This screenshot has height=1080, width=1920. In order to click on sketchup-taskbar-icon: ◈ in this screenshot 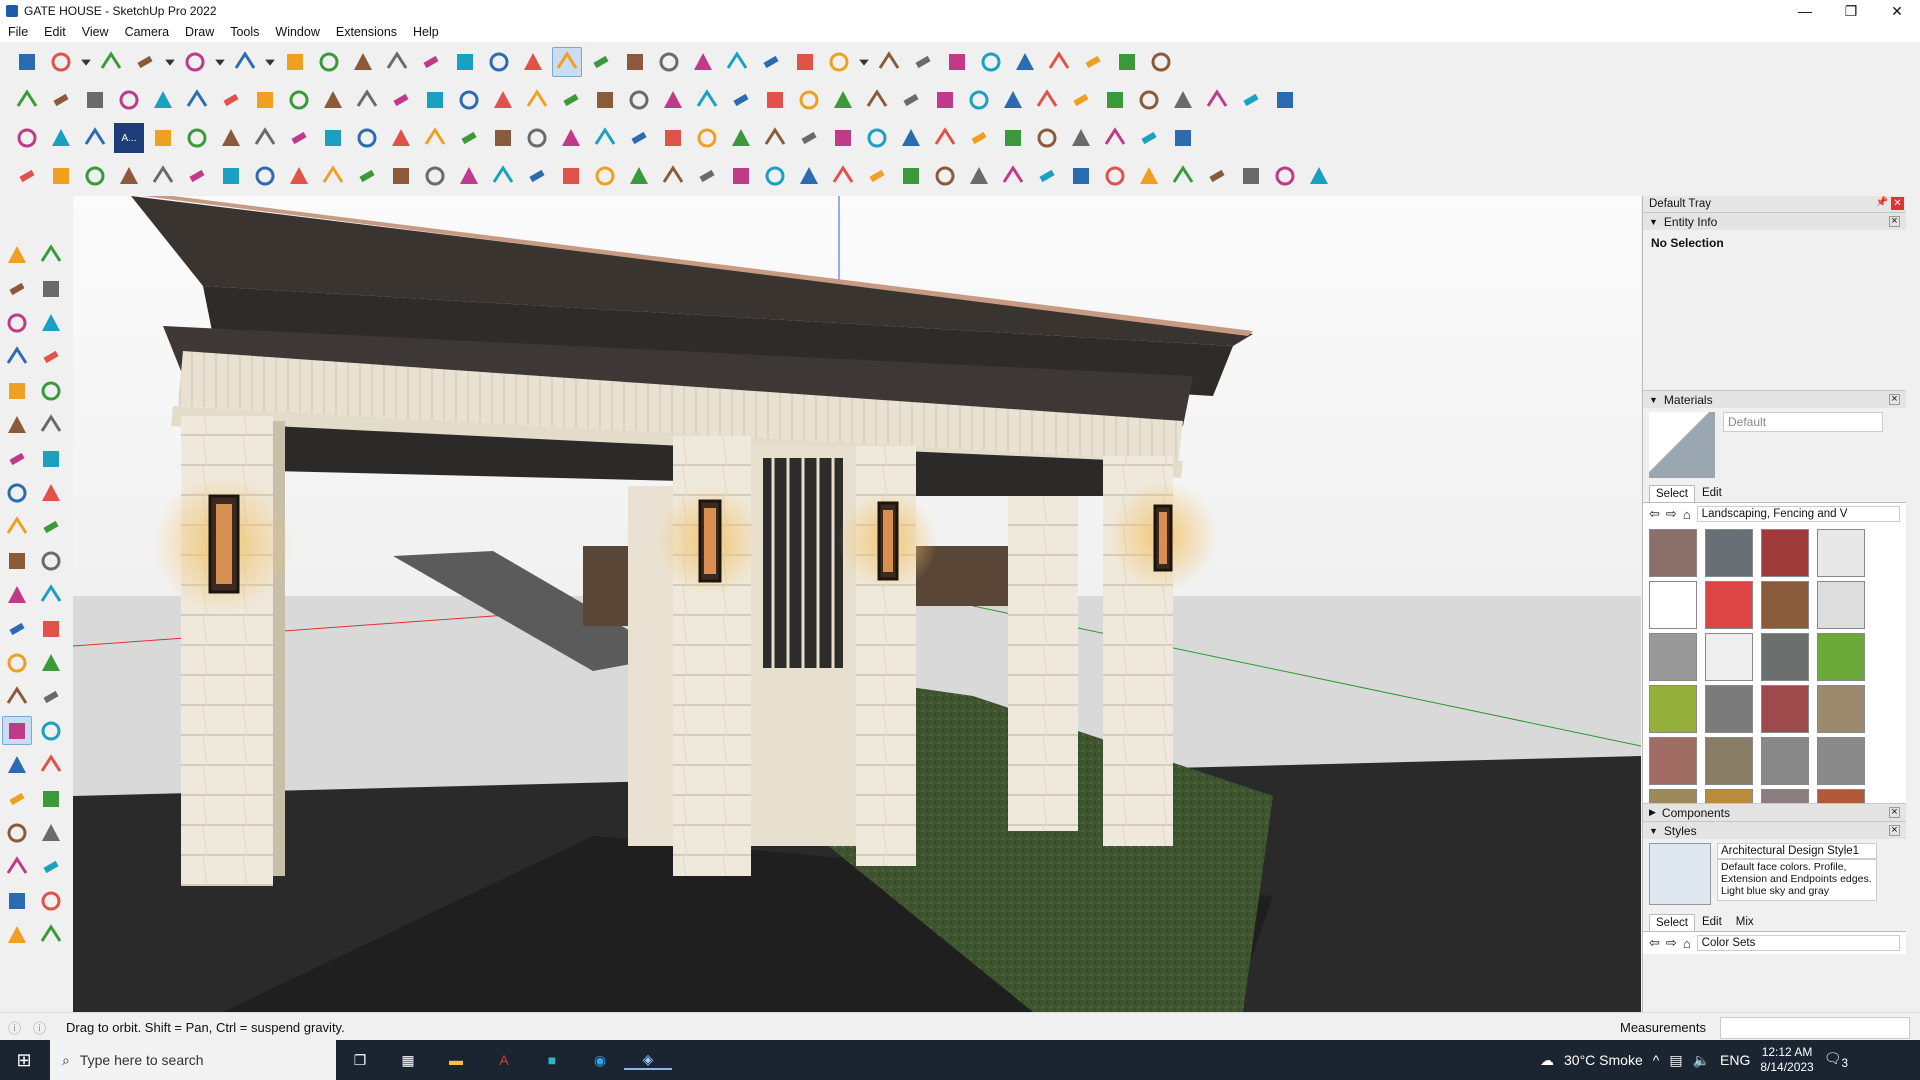, I will do `click(648, 1060)`.